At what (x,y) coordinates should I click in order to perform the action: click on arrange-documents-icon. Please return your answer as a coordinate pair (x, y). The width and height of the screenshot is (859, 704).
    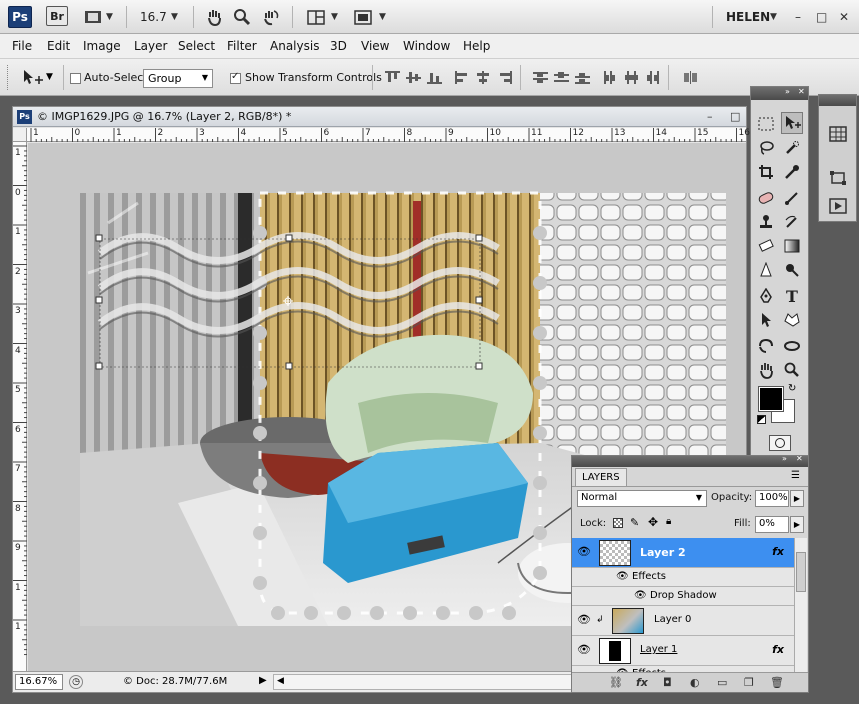
    Looking at the image, I should click on (316, 17).